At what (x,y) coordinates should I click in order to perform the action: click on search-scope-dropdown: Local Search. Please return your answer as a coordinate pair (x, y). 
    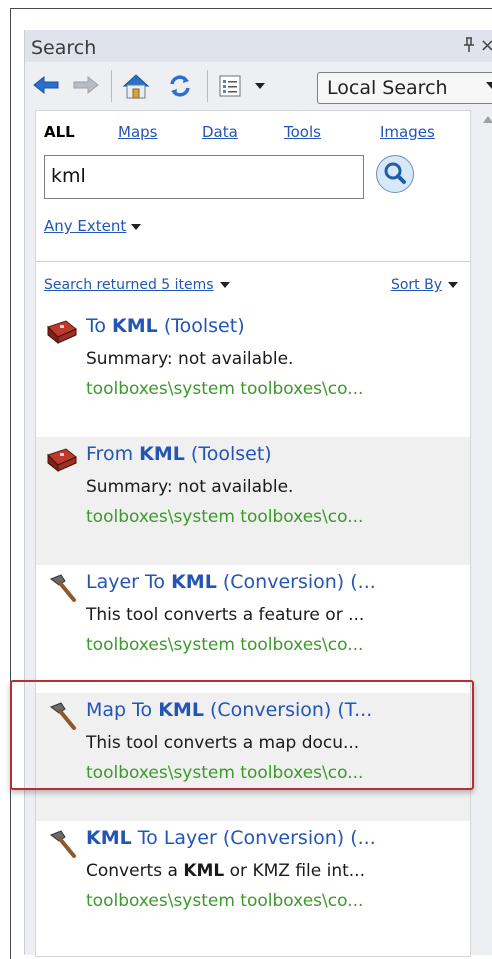
    Looking at the image, I should click on (404, 88).